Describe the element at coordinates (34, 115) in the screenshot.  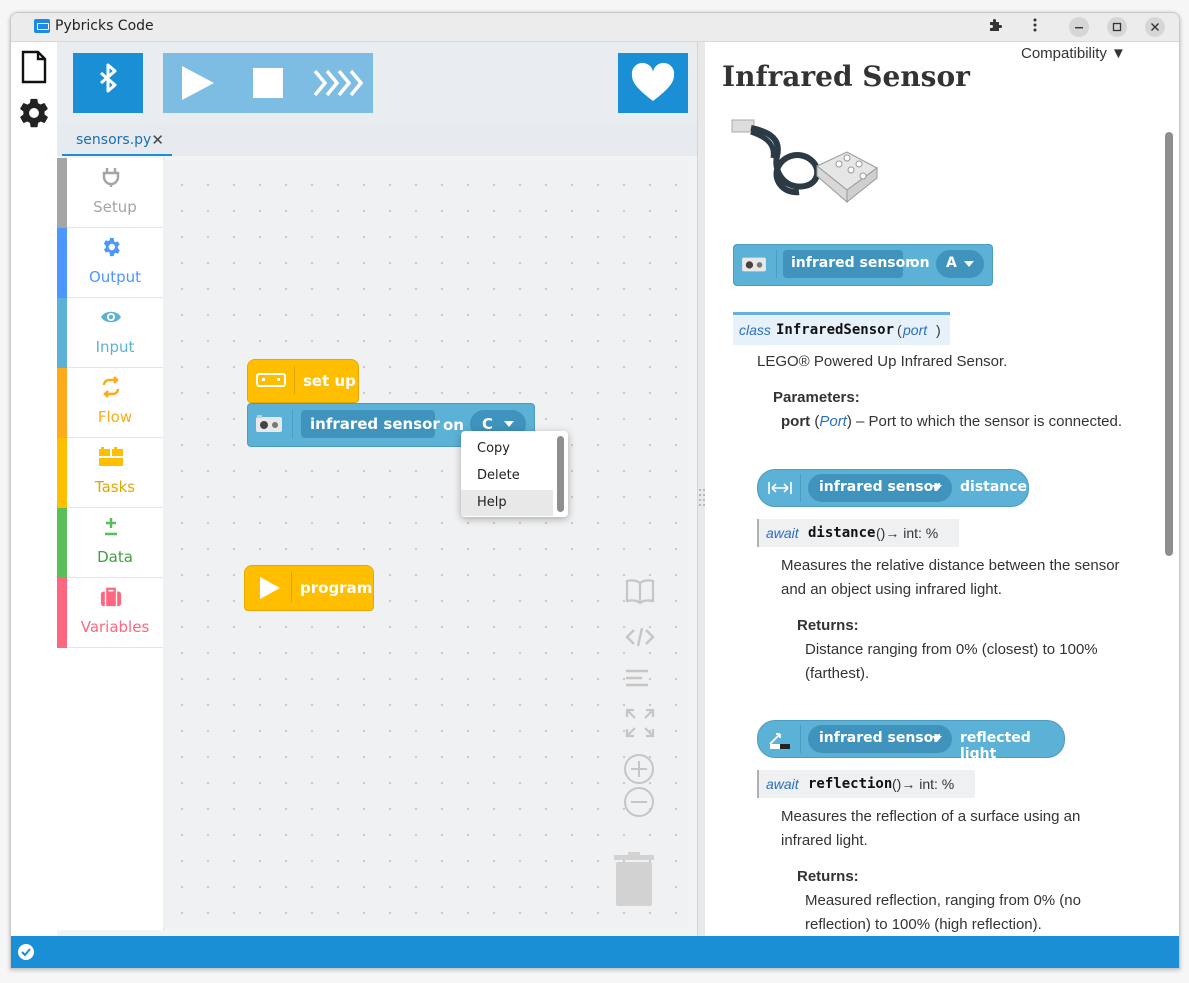
I see `settings-gear-icon` at that location.